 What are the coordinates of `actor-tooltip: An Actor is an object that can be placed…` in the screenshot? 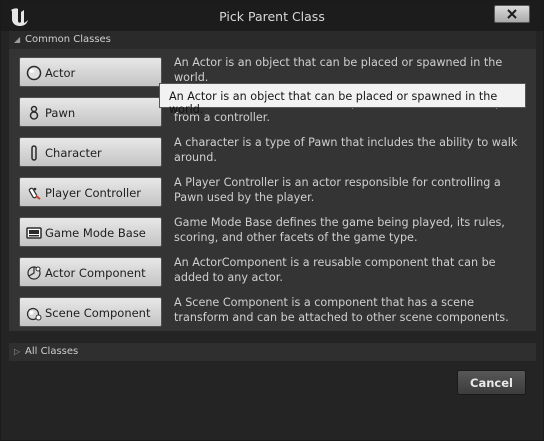 It's located at (342, 99).